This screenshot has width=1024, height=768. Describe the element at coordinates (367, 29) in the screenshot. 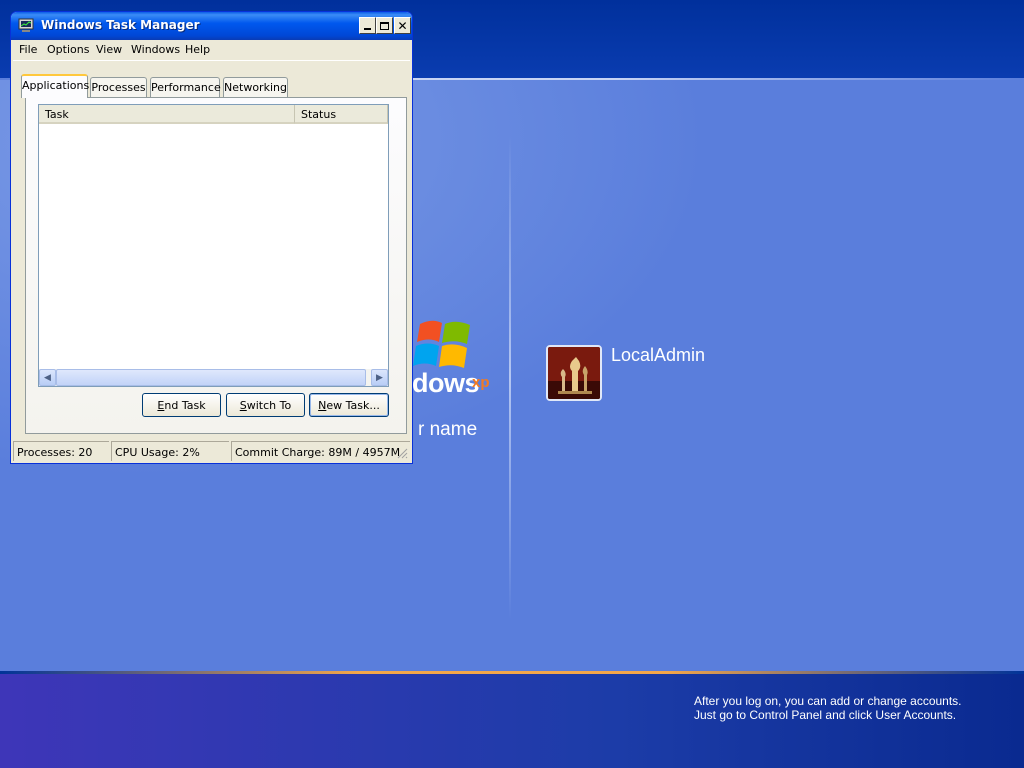

I see `minimize-icon` at that location.